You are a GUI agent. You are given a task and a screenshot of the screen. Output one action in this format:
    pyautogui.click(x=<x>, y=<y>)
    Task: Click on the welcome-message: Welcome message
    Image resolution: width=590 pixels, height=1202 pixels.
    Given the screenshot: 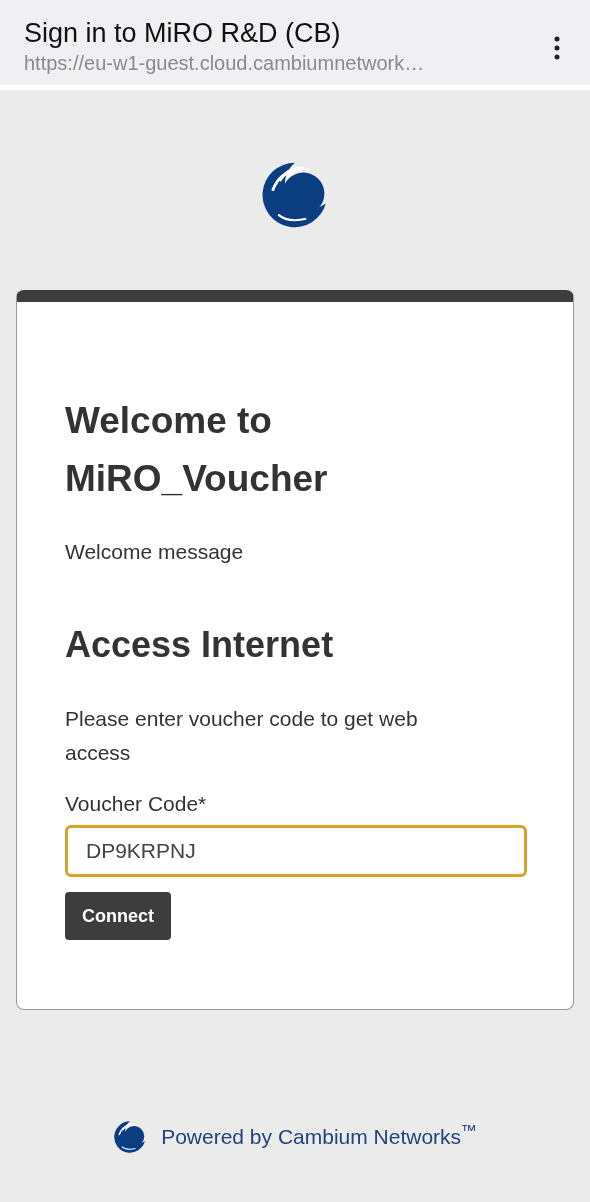 What is the action you would take?
    pyautogui.click(x=155, y=552)
    